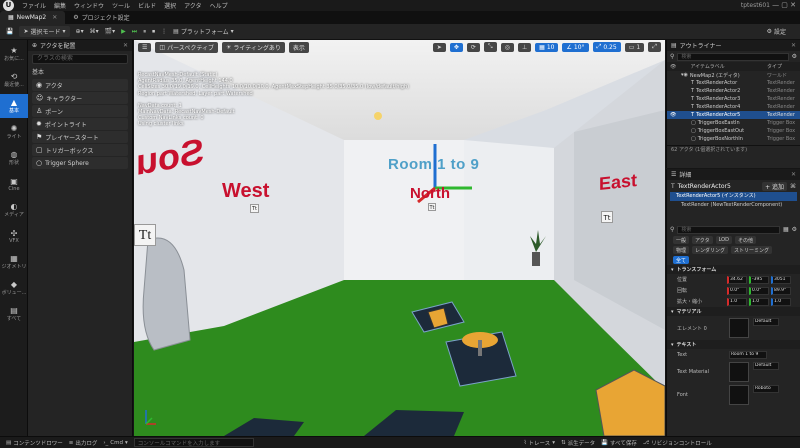  Describe the element at coordinates (144, 32) in the screenshot. I see `pause-button: ⏸` at that location.